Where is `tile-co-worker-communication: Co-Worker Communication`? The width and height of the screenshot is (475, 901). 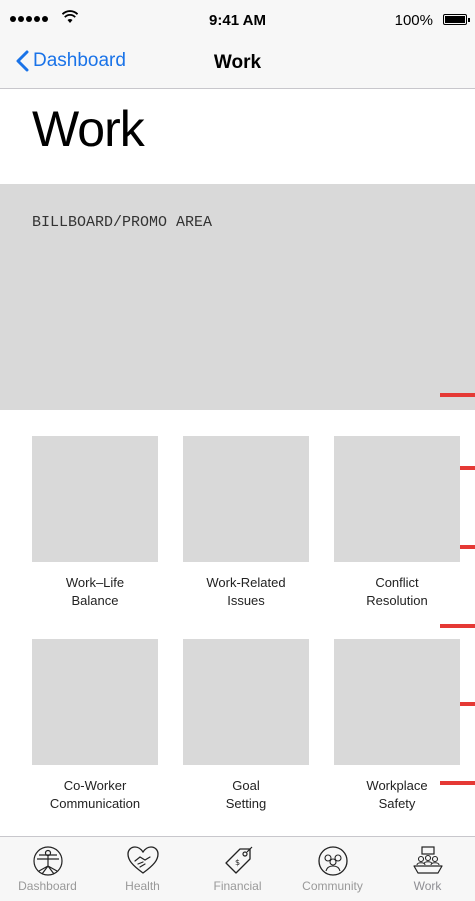
tile-co-worker-communication: Co-Worker Communication is located at coordinates (95, 726).